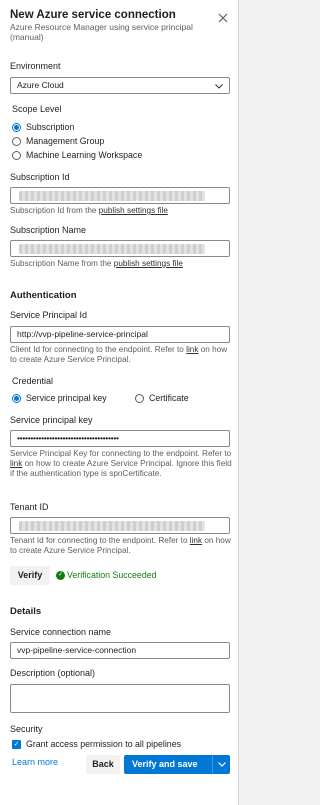  I want to click on checkbox-checked-icon: ✓, so click(16, 744).